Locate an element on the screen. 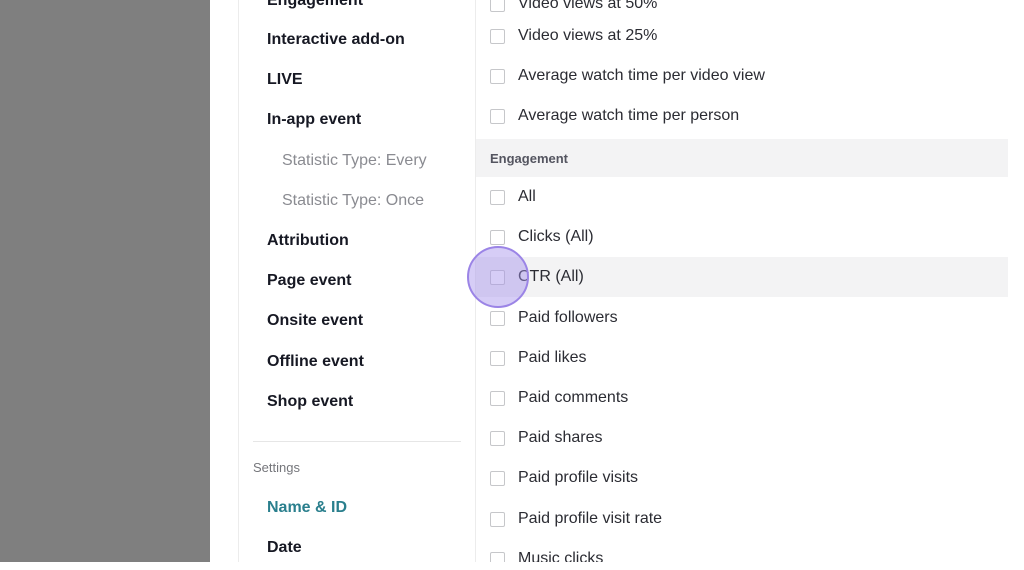 This screenshot has width=1024, height=570. metric-row-video-views-25: Video views at 25% is located at coordinates (742, 36).